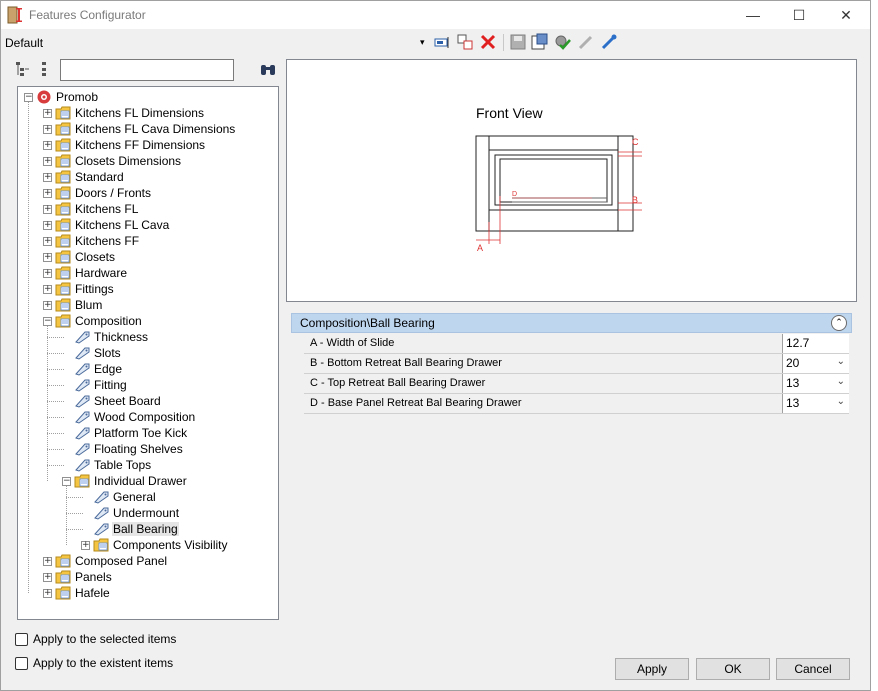 This screenshot has width=878, height=691. What do you see at coordinates (652, 669) in the screenshot?
I see `apply-button: Apply` at bounding box center [652, 669].